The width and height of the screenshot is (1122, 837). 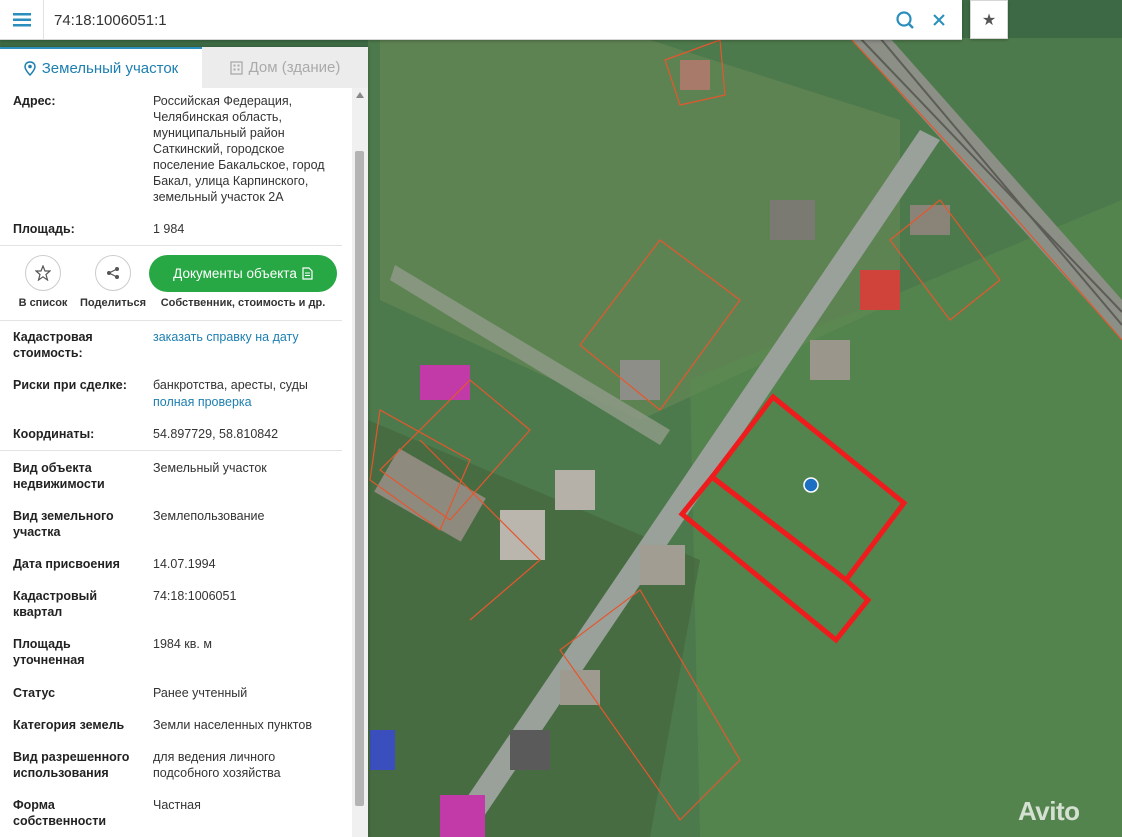 I want to click on risks-value: банкротства, аресты, суды, so click(x=230, y=385).